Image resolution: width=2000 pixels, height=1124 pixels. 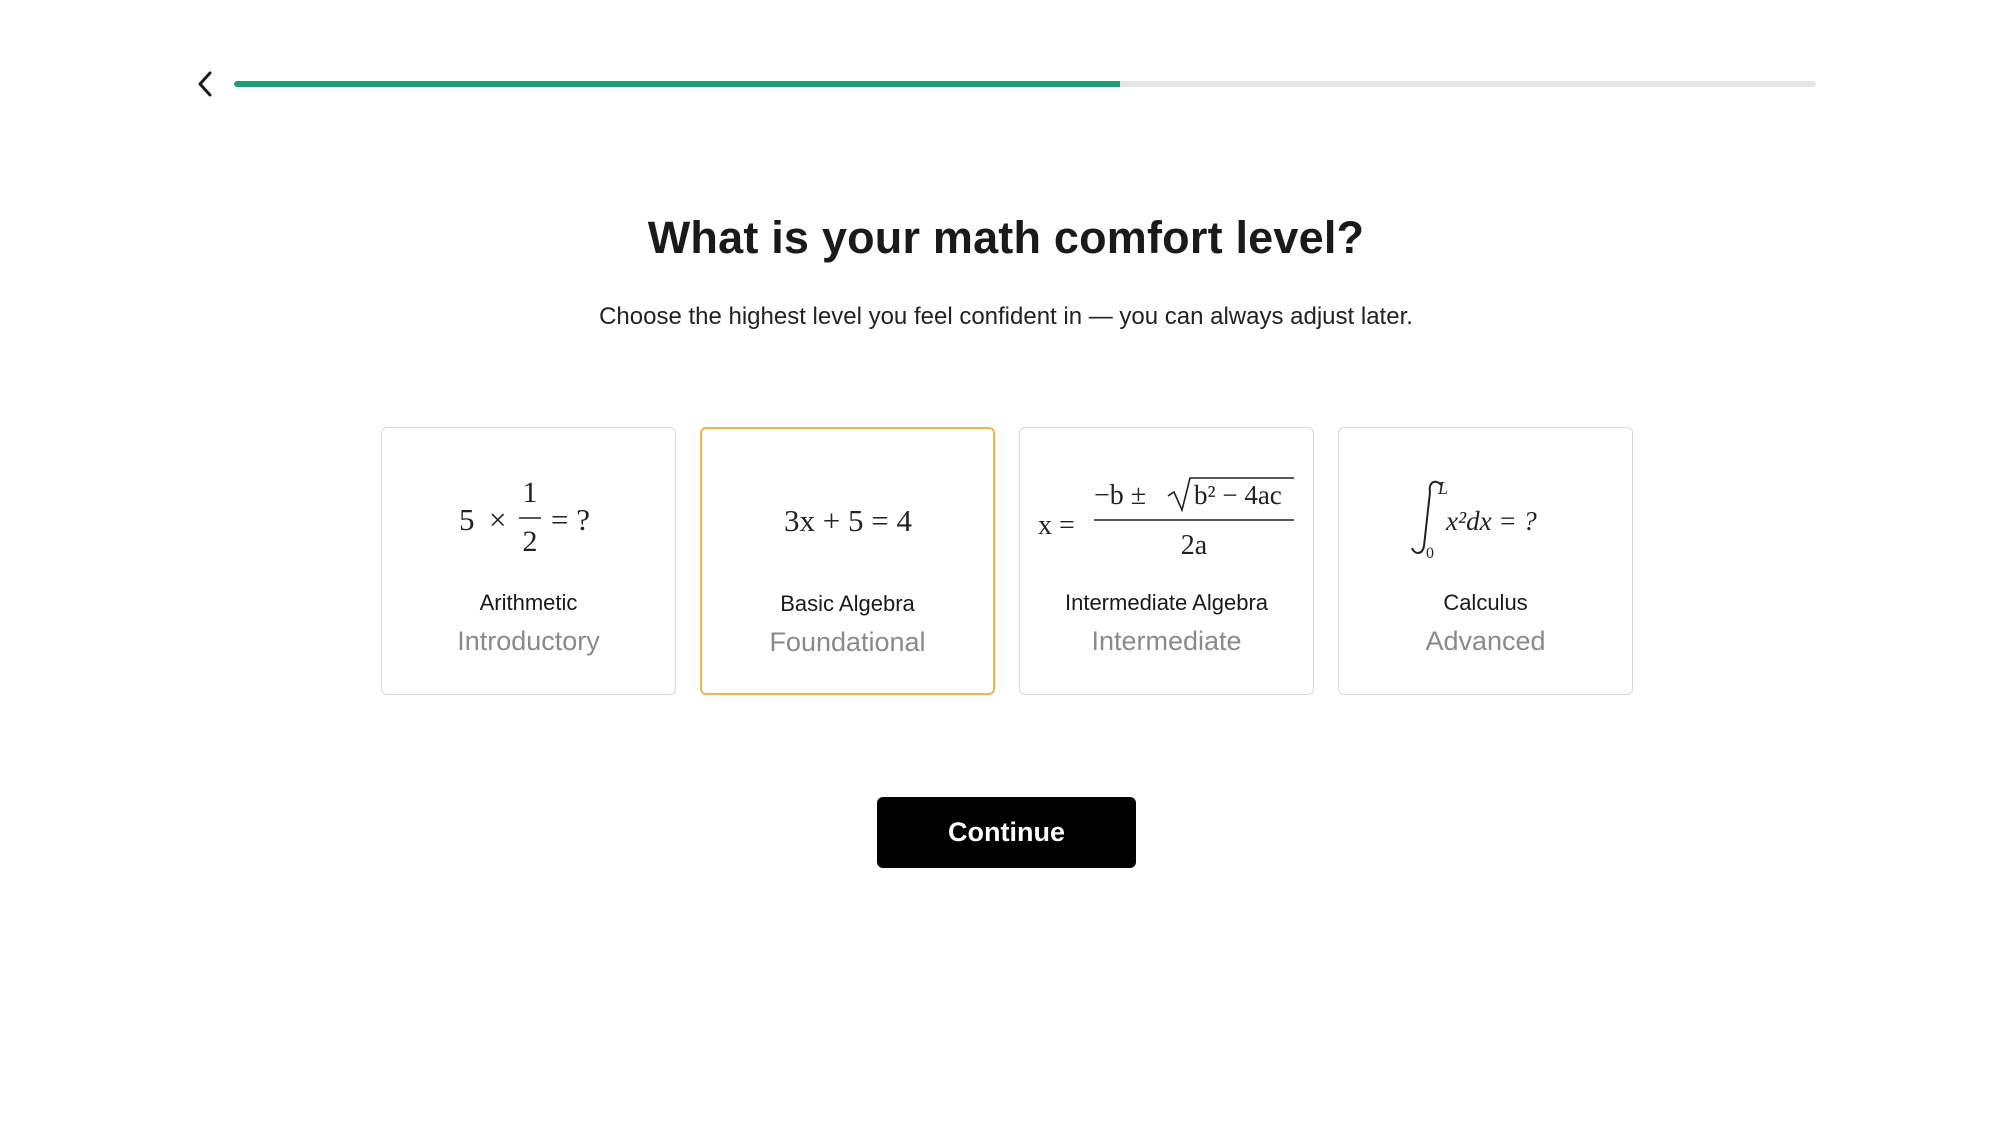 What do you see at coordinates (467, 519) in the screenshot?
I see `formula-text: 5` at bounding box center [467, 519].